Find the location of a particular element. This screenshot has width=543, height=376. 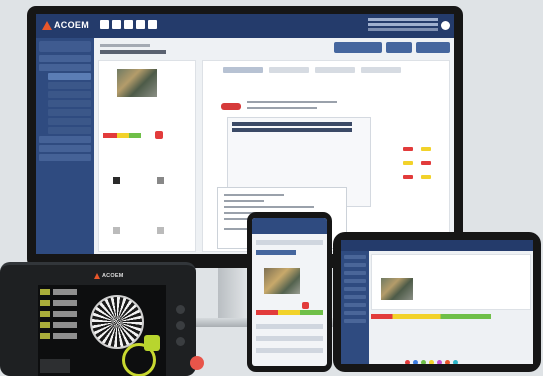

toolbar is located at coordinates (392, 47).